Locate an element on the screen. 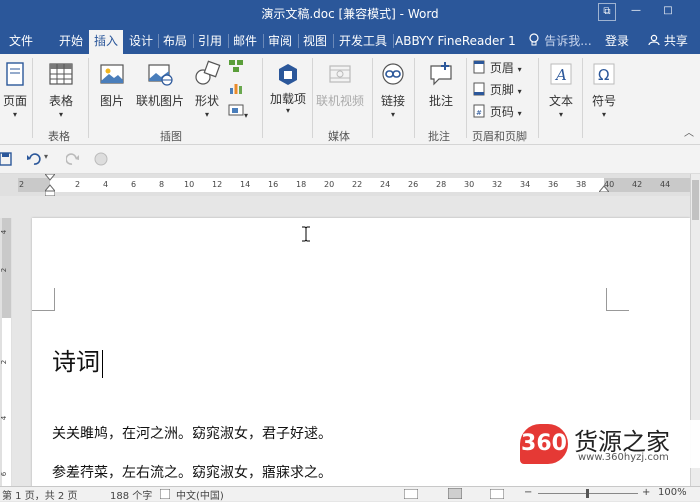 The image size is (700, 502). ruler-tick: 12 is located at coordinates (217, 184).